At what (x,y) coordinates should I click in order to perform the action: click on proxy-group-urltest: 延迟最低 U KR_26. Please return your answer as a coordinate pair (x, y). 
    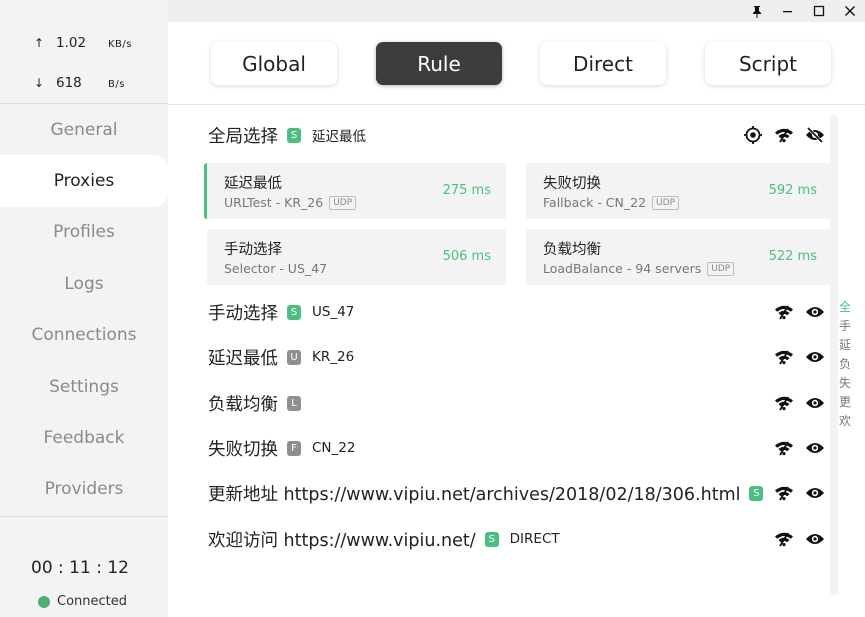
    Looking at the image, I should click on (519, 357).